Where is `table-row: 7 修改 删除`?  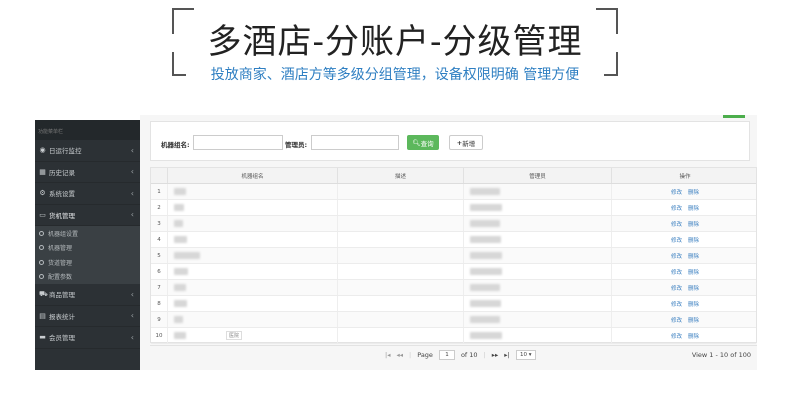 table-row: 7 修改 删除 is located at coordinates (453, 288).